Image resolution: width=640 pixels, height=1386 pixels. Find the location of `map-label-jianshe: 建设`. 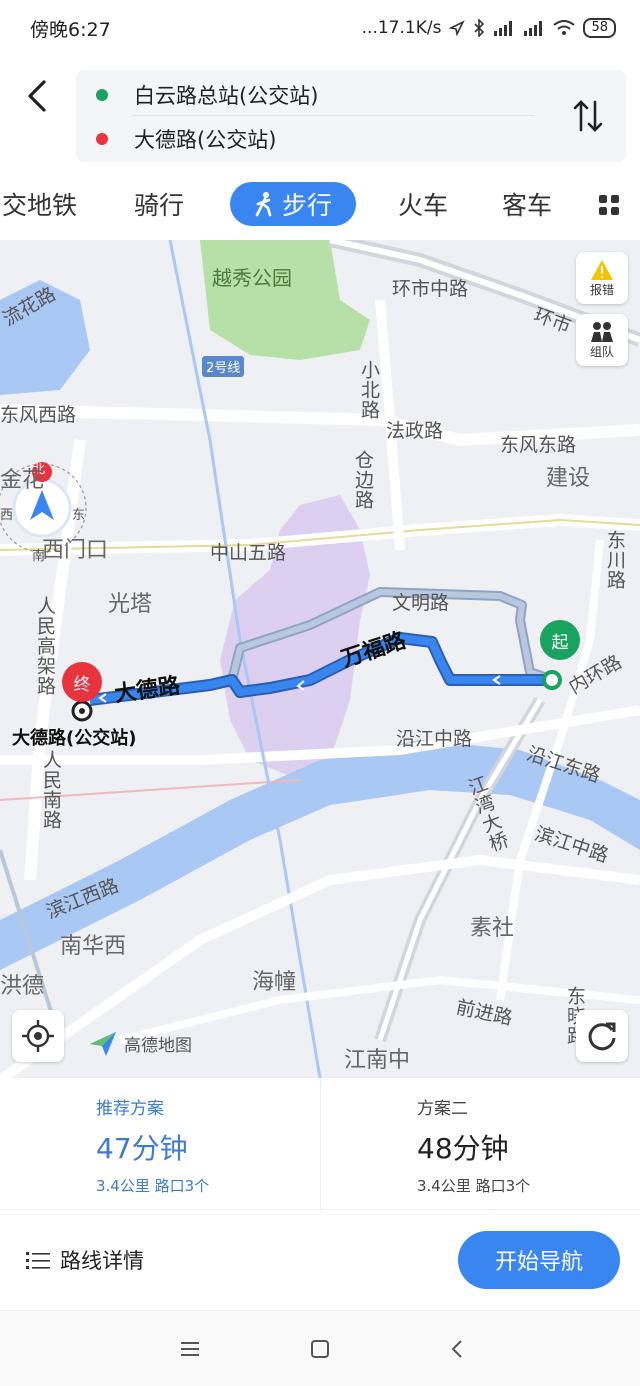

map-label-jianshe: 建设 is located at coordinates (568, 478).